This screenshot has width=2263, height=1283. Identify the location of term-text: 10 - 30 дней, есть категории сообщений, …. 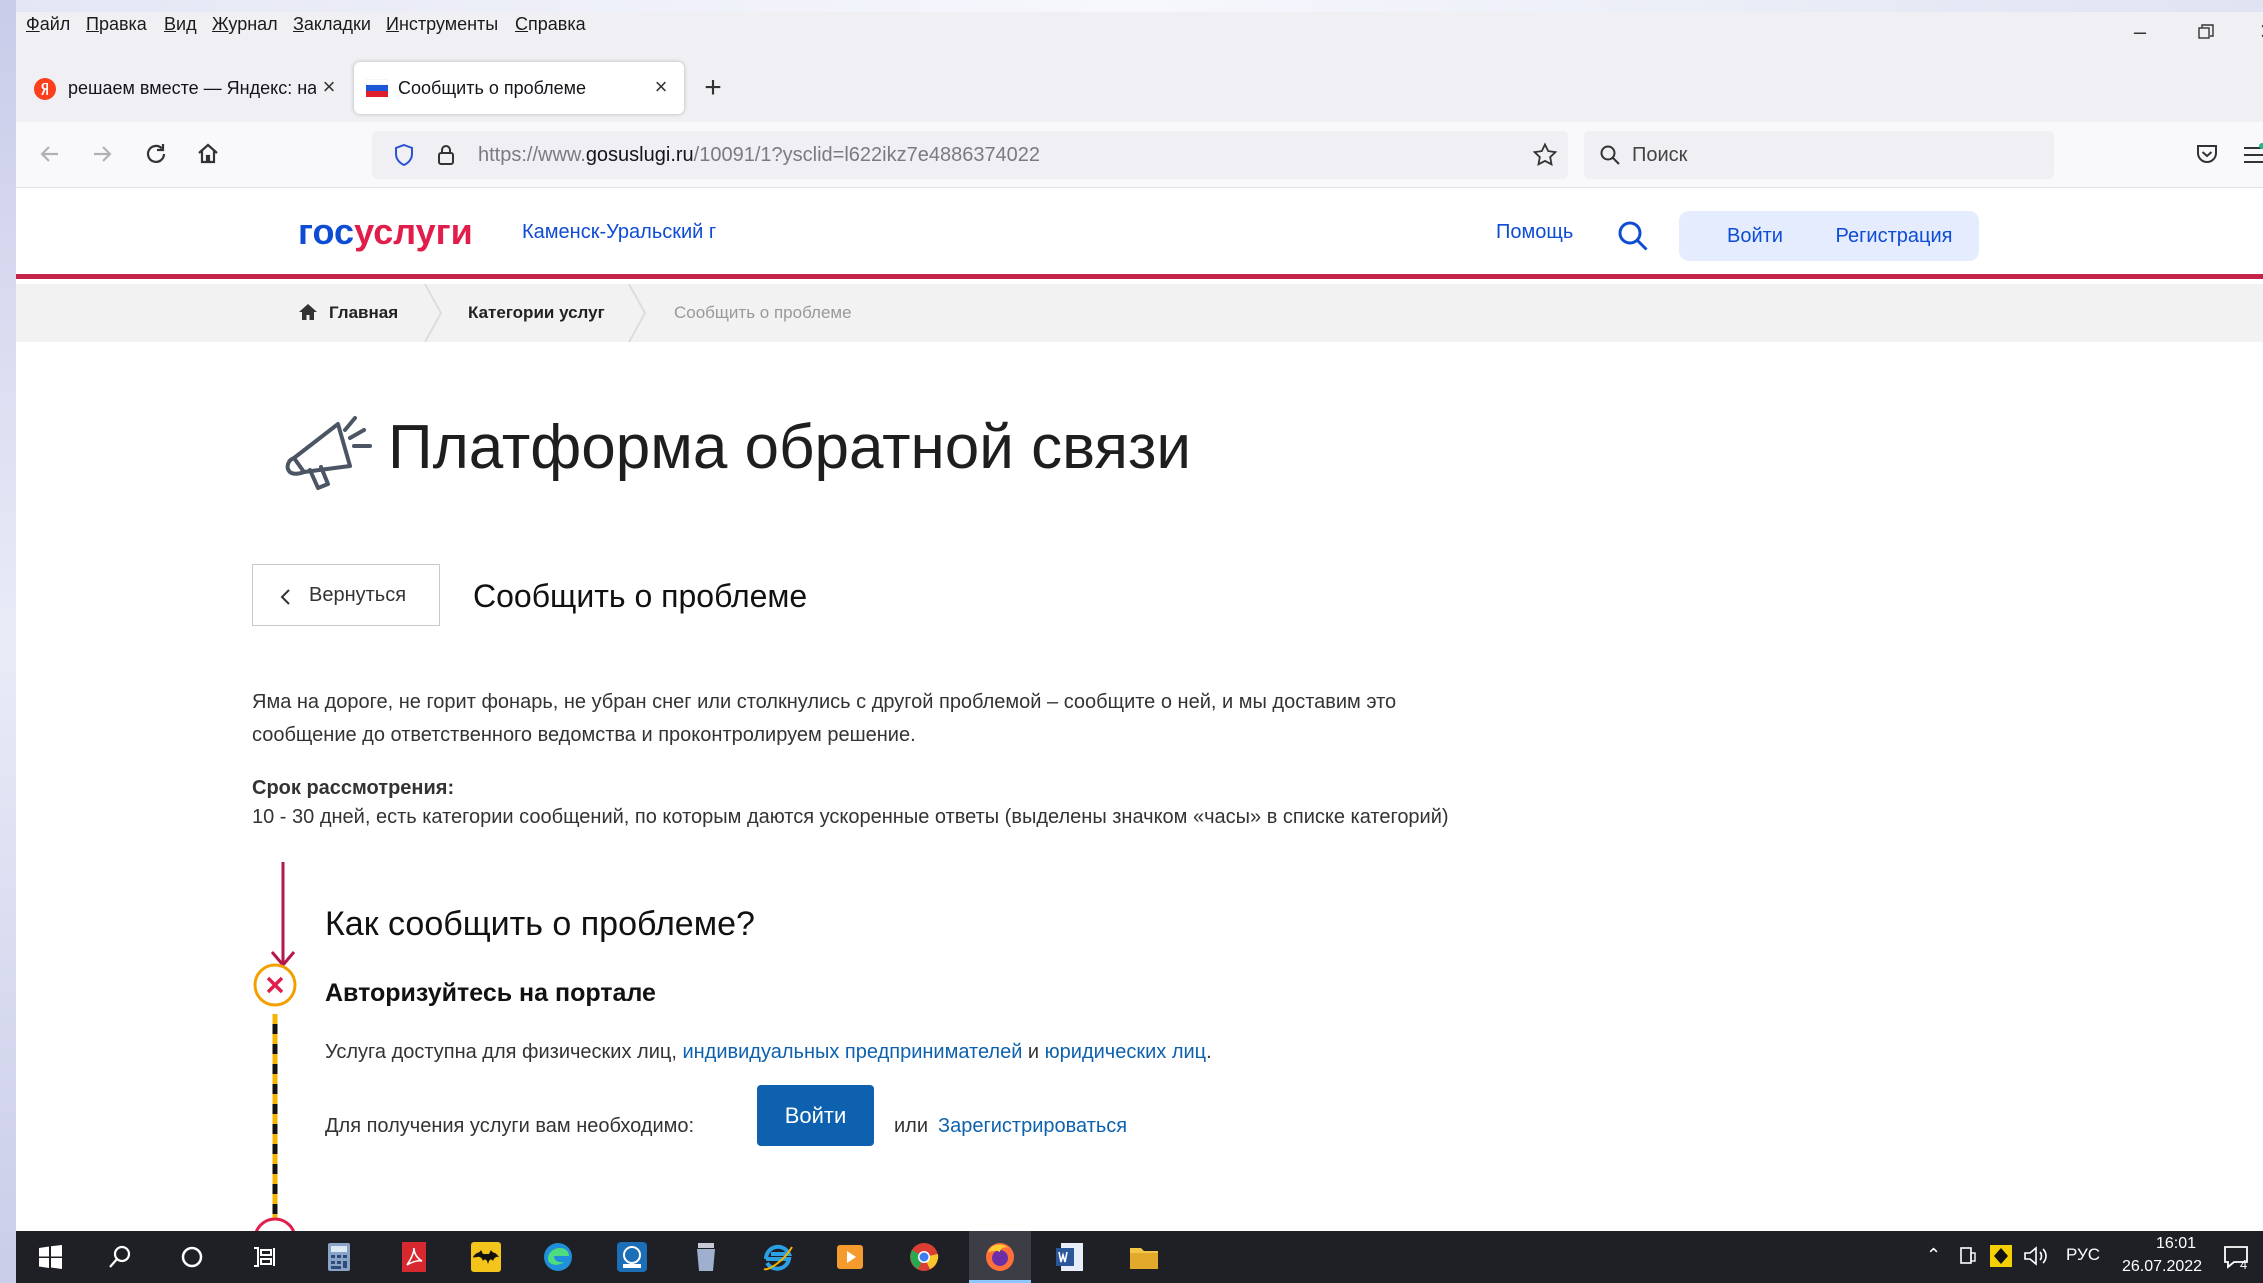
(850, 817).